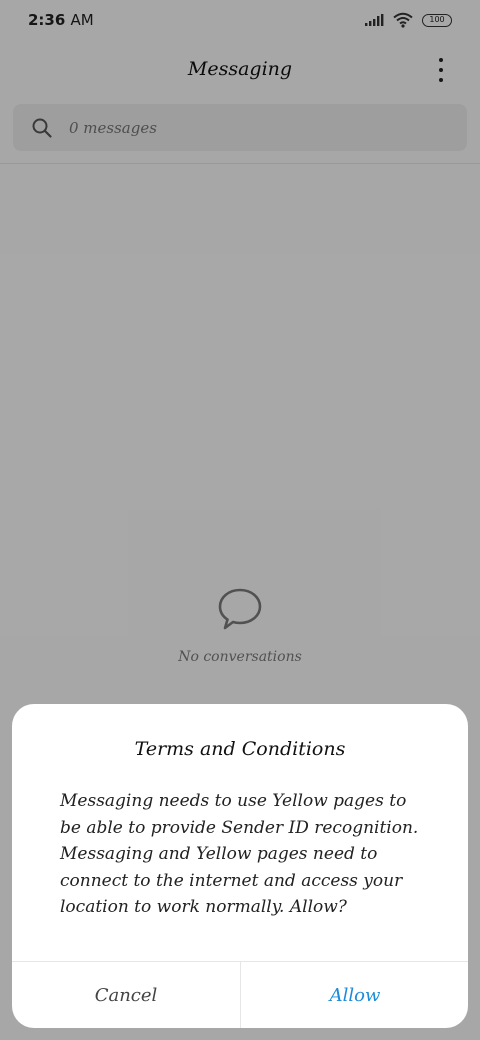 The image size is (480, 1040). Describe the element at coordinates (126, 995) in the screenshot. I see `cancel-button: Cancel` at that location.